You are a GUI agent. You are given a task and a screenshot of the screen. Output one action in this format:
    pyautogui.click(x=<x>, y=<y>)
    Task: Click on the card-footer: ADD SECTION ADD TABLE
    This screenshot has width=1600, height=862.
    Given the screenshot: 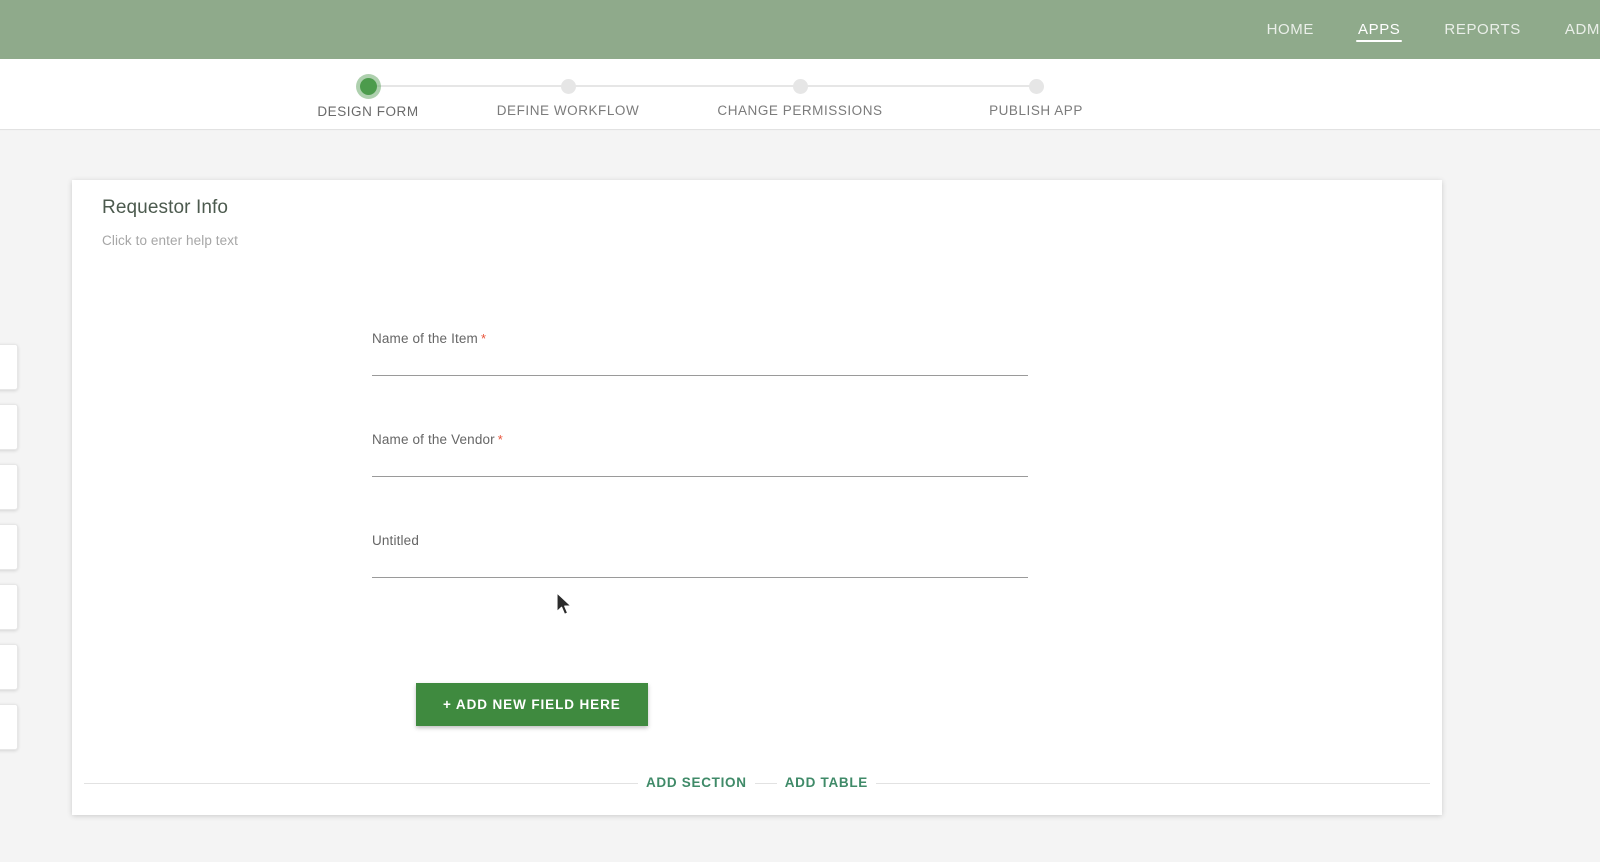 What is the action you would take?
    pyautogui.click(x=757, y=783)
    